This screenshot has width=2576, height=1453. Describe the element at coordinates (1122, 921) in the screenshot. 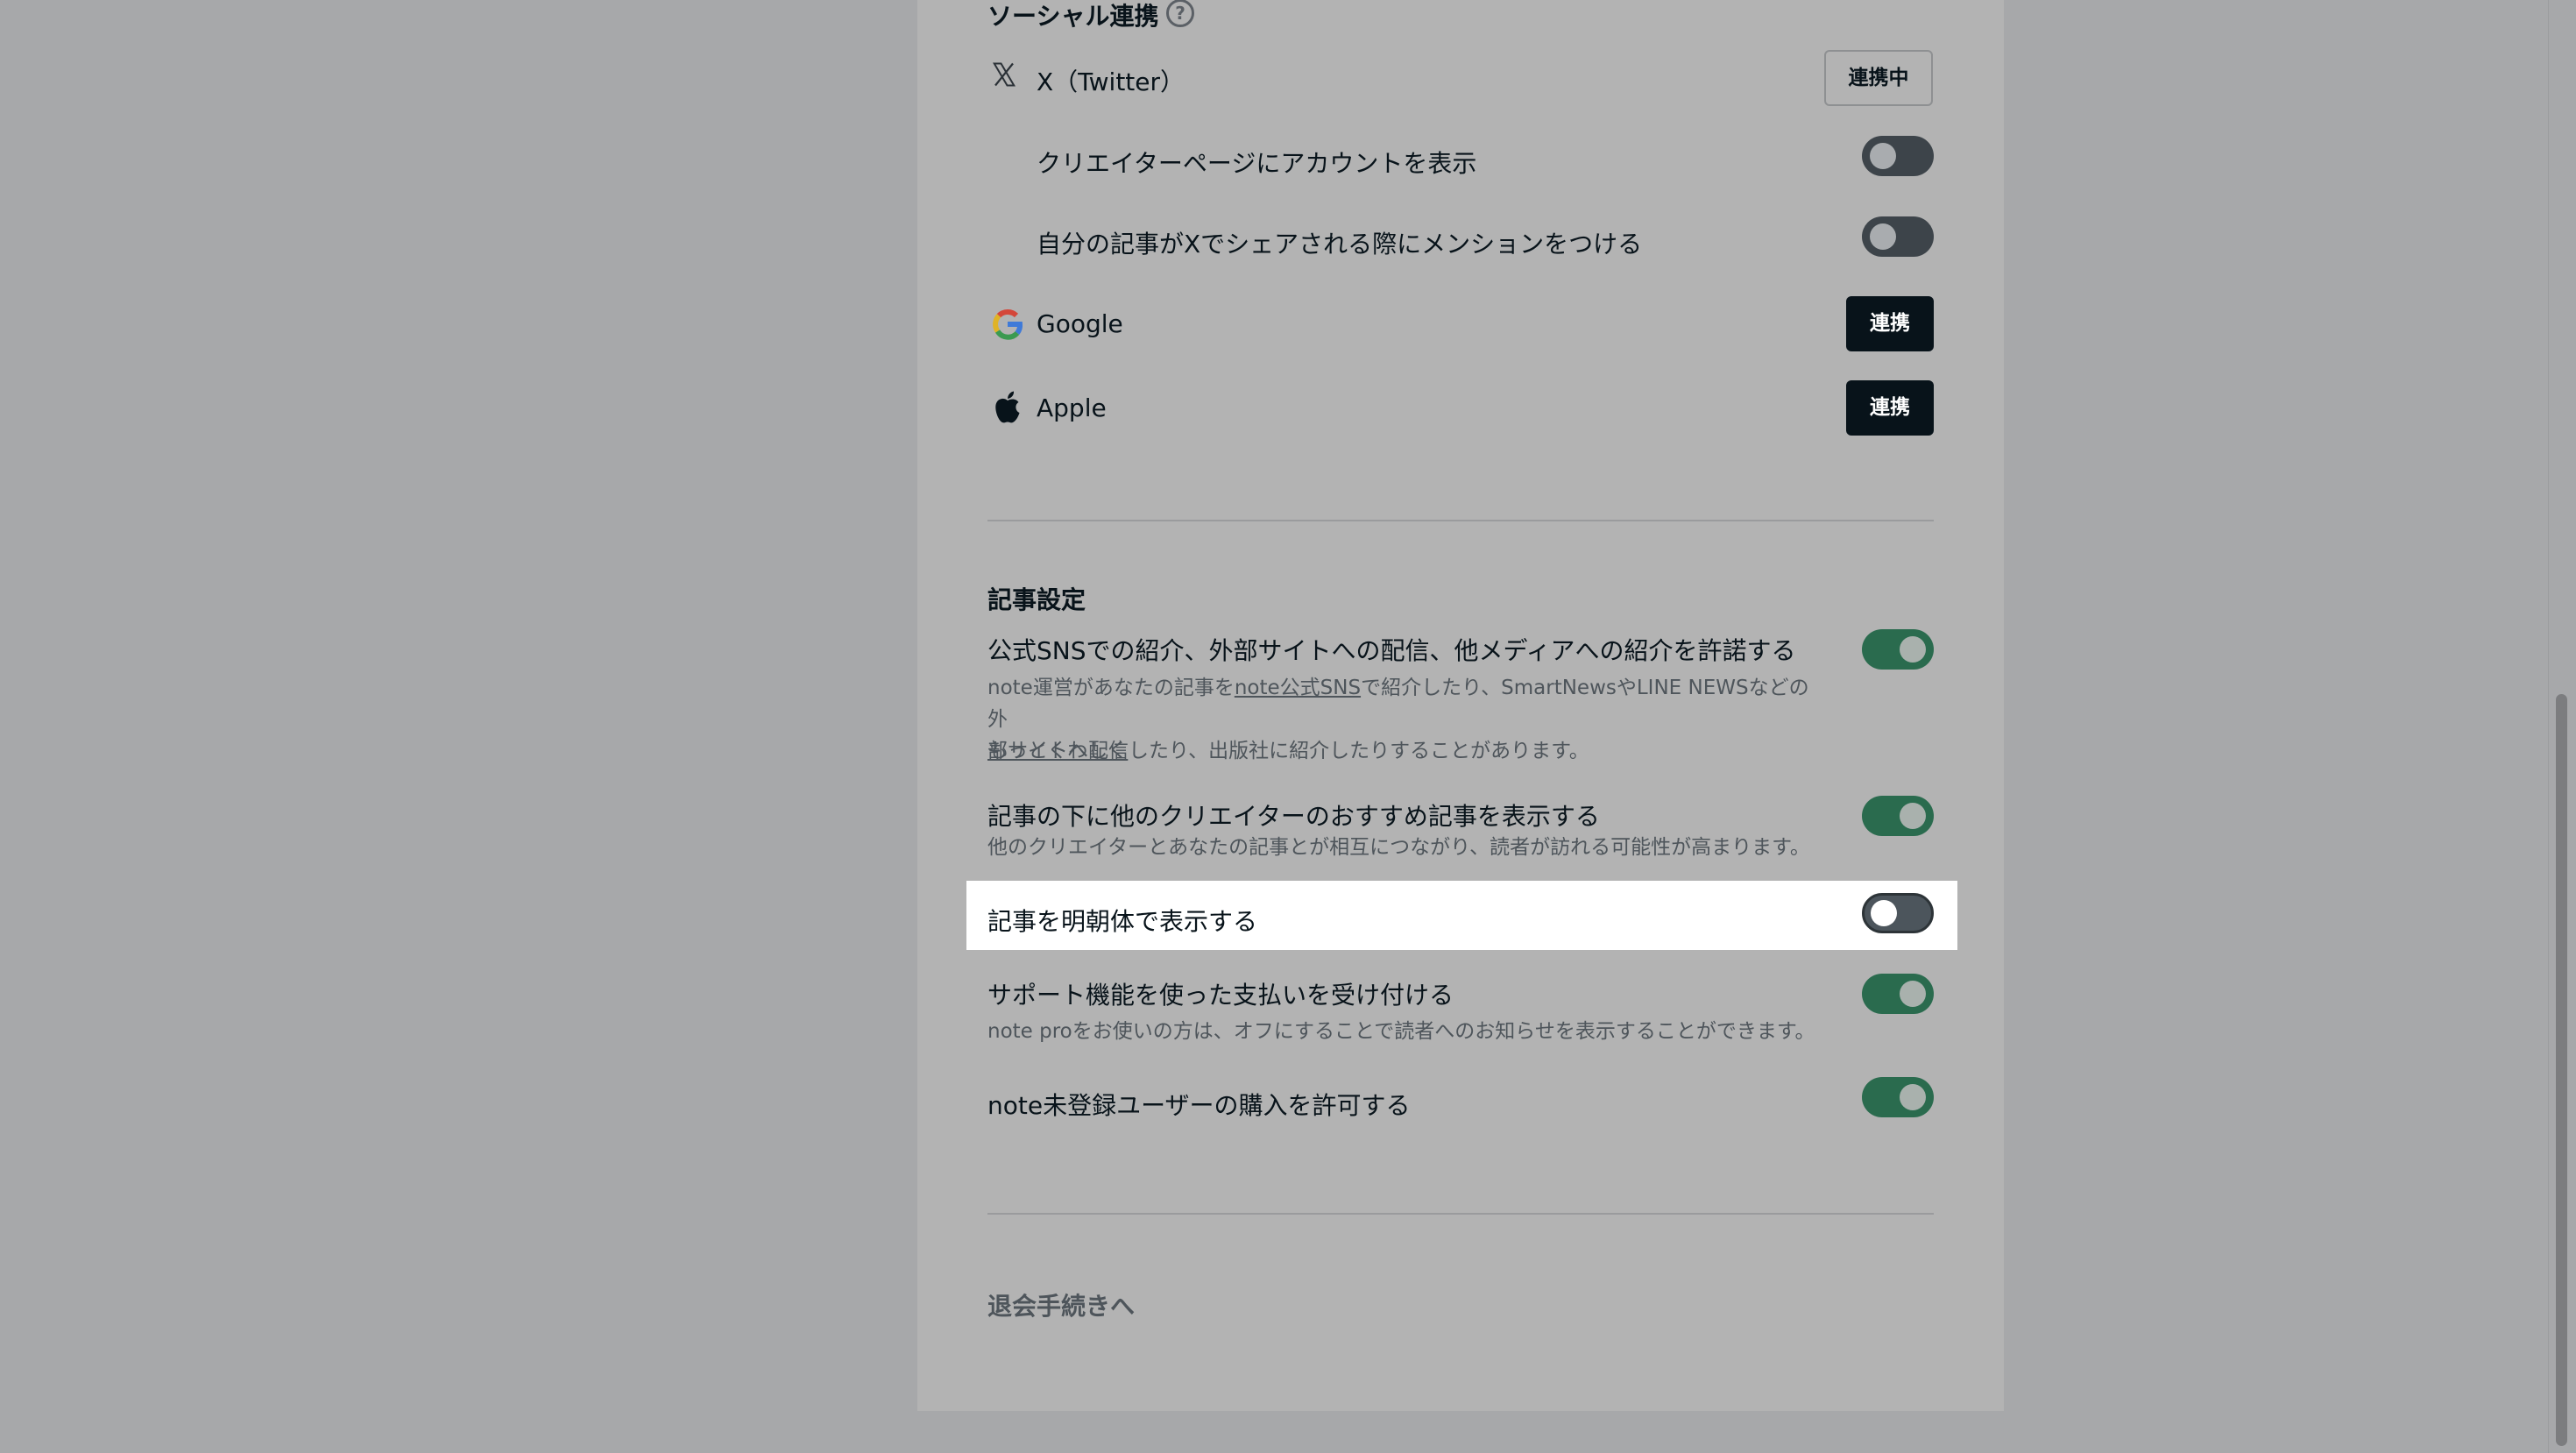

I see `mincho-font-label: 記事を明朝体で表示する` at that location.